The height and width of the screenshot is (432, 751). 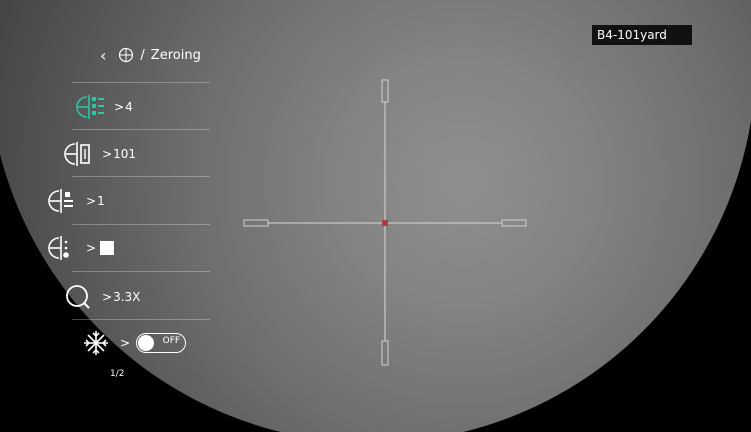 What do you see at coordinates (107, 248) in the screenshot?
I see `reticle-color-swatch` at bounding box center [107, 248].